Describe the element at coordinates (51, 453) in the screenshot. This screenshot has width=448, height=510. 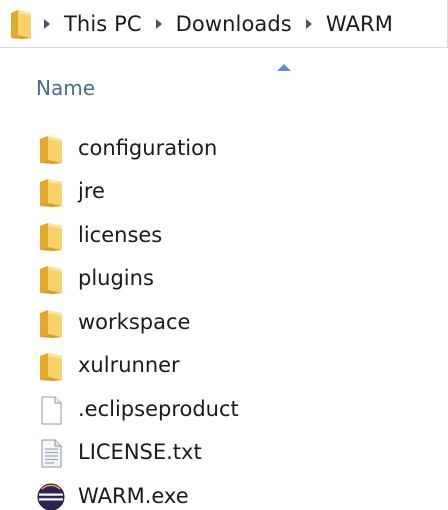
I see `text-file-icon` at that location.